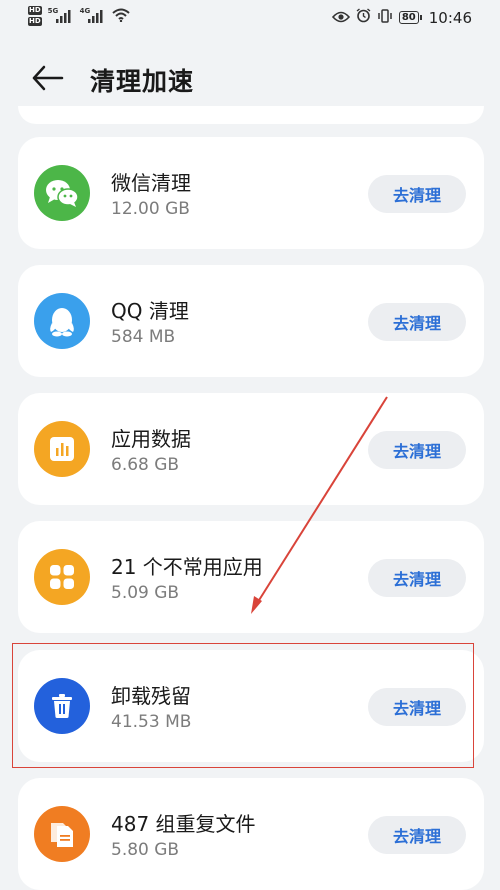 Image resolution: width=500 pixels, height=890 pixels. I want to click on clean-item-duplicate-files: 487 组重复文件 5.80 GB 去清理, so click(251, 834).